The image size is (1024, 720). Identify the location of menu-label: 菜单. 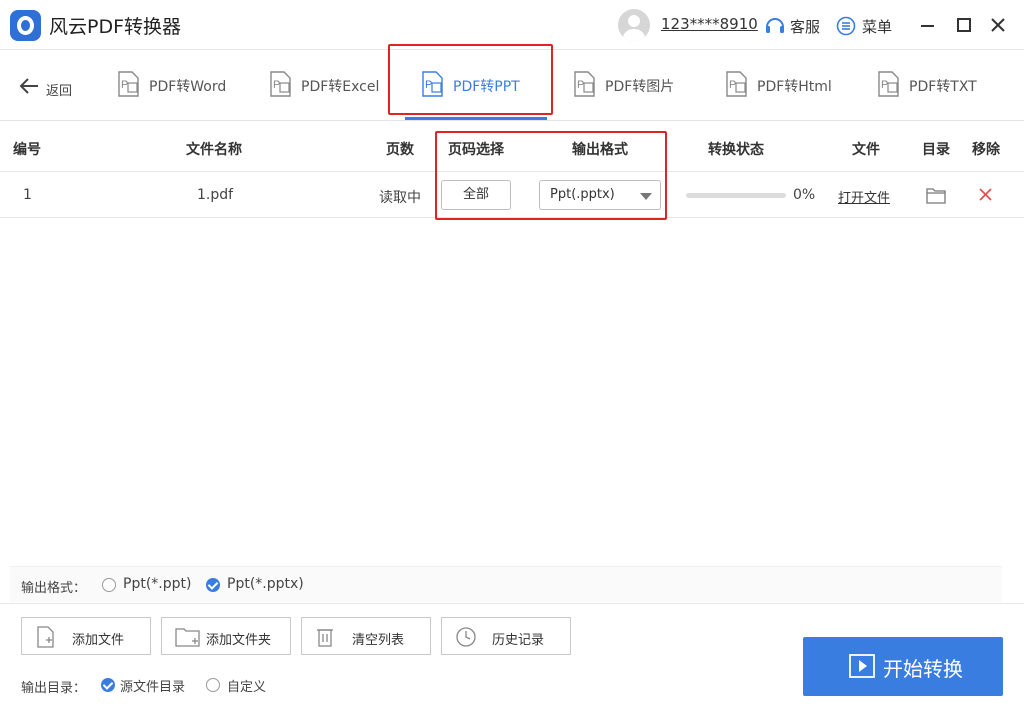
(877, 26).